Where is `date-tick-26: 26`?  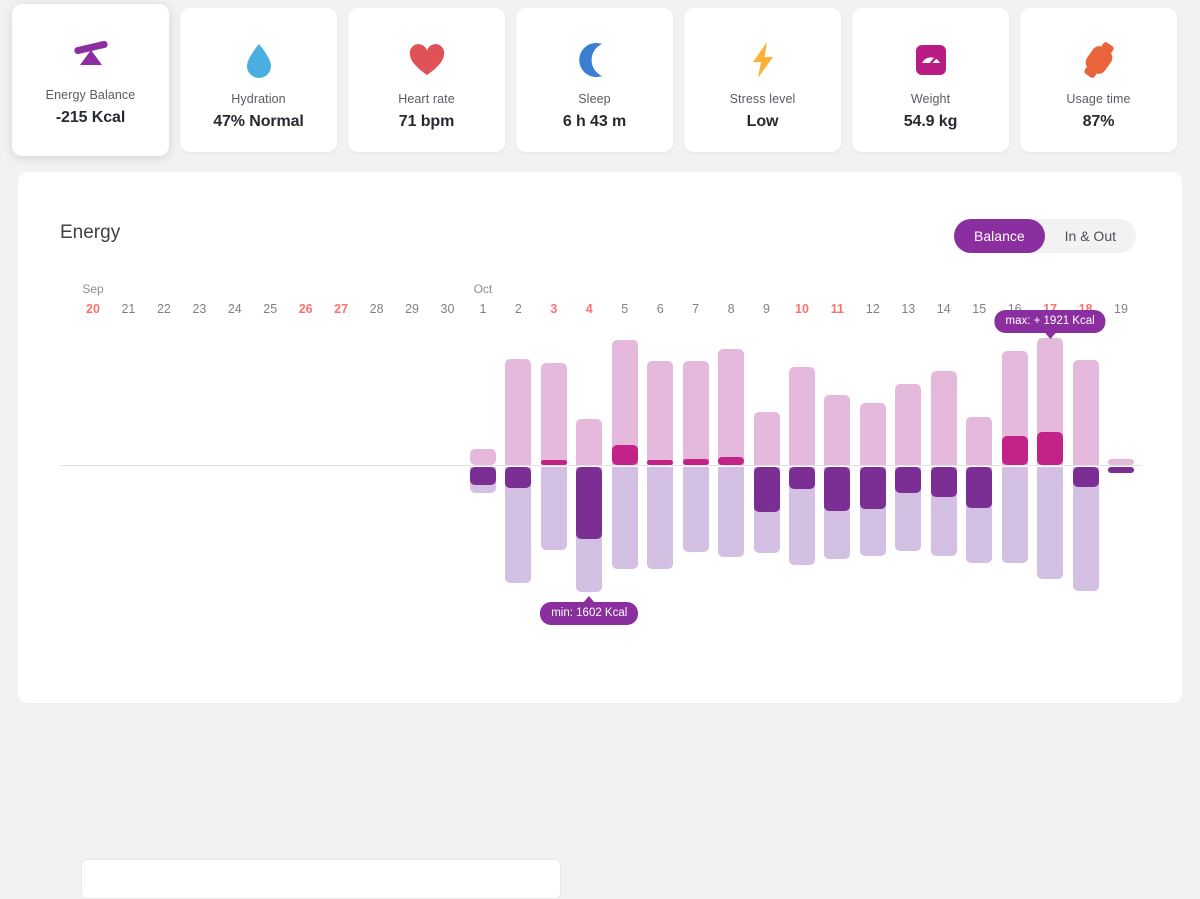
date-tick-26: 26 is located at coordinates (305, 309).